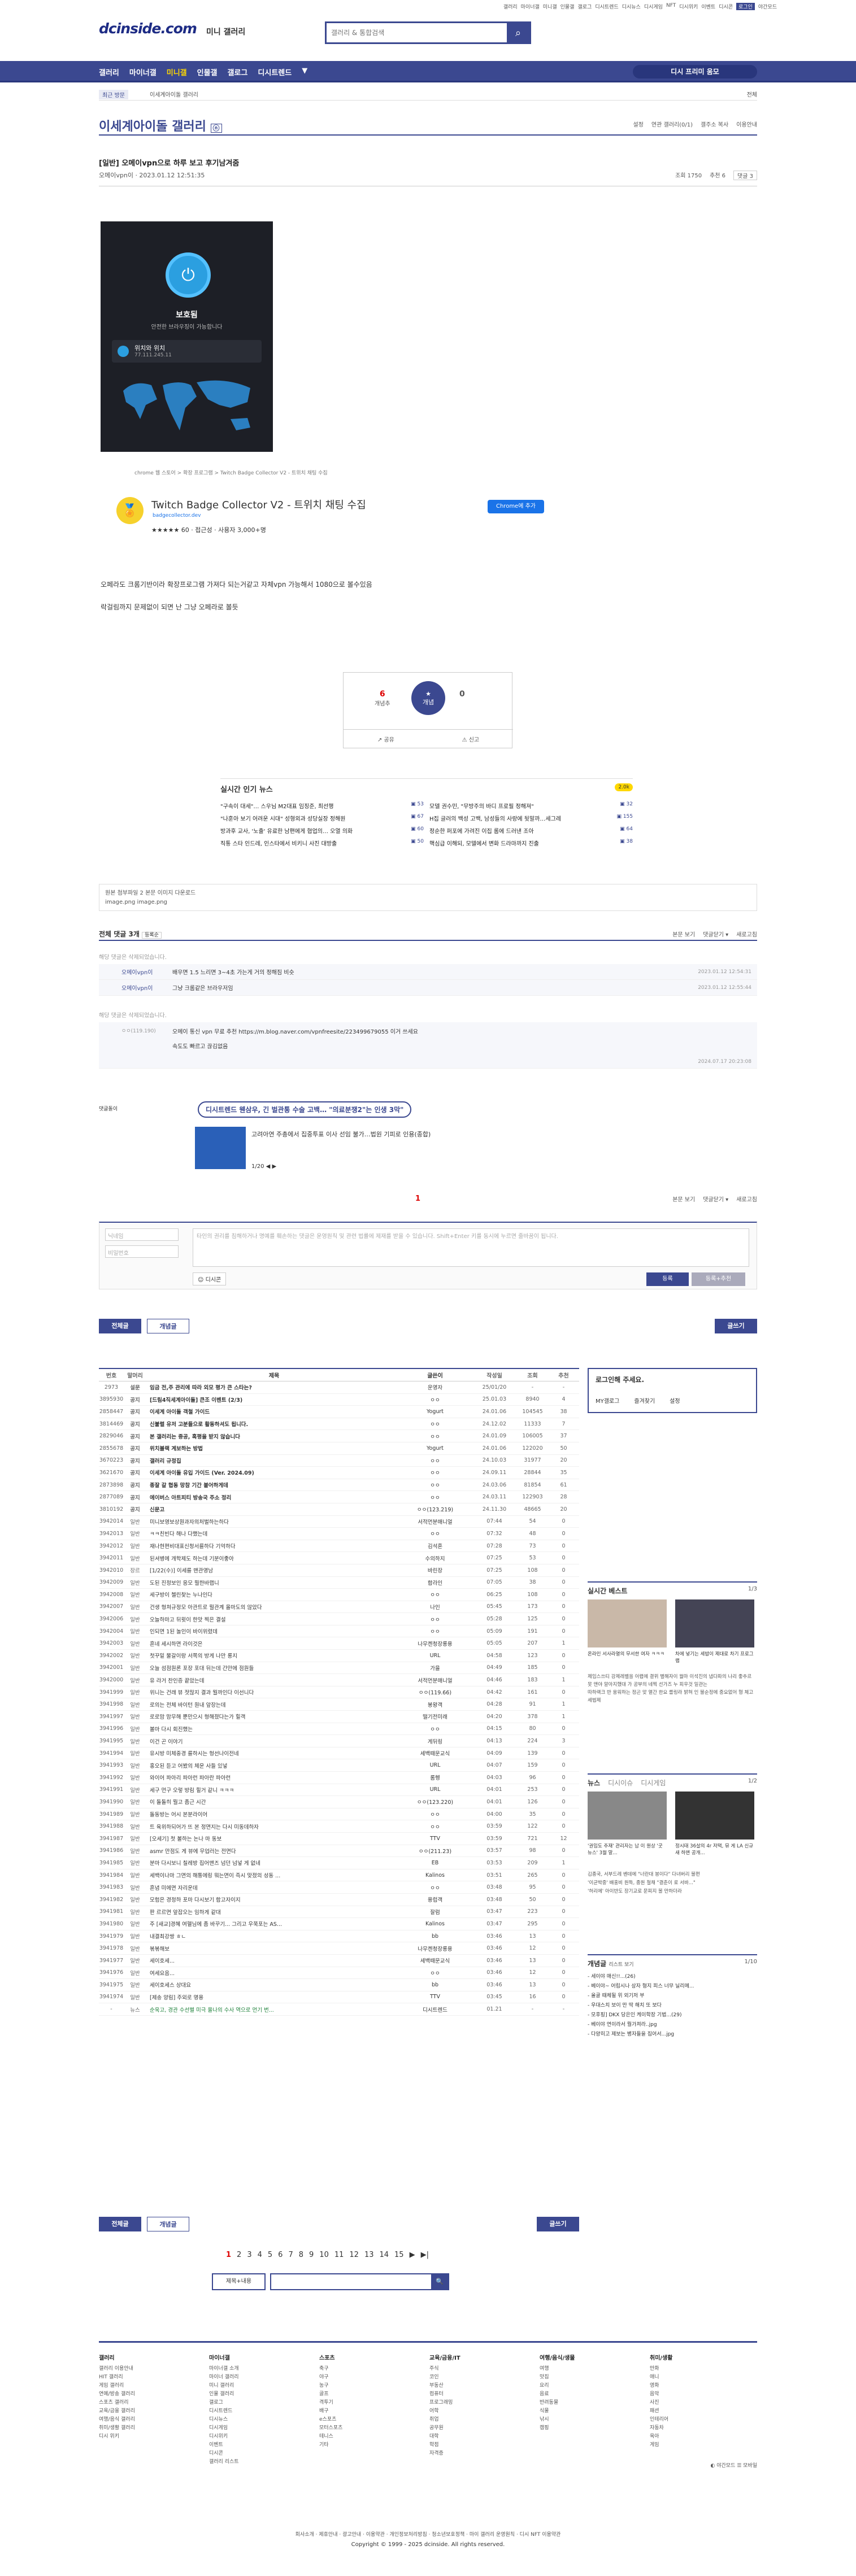  I want to click on table-row: 3942014 일반 미니보영보상원과자의처벌하는하다 서적먼분매니얼 07:44 54 0, so click(339, 1522).